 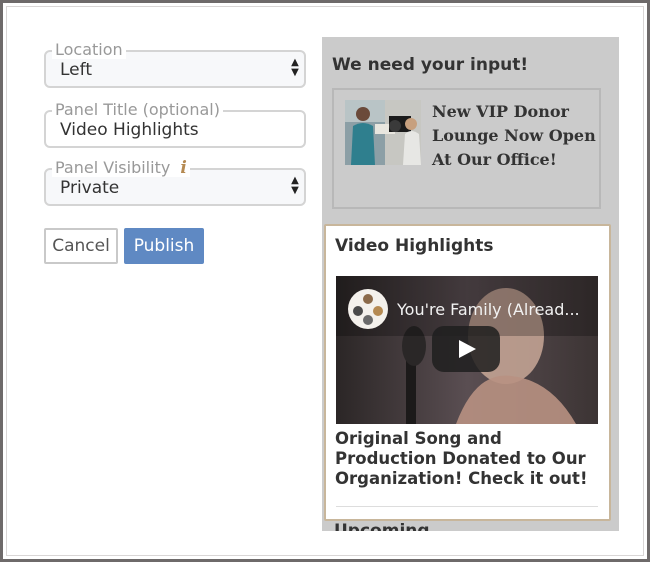 What do you see at coordinates (175, 64) in the screenshot?
I see `location-select: Location Left ▲ ▼` at bounding box center [175, 64].